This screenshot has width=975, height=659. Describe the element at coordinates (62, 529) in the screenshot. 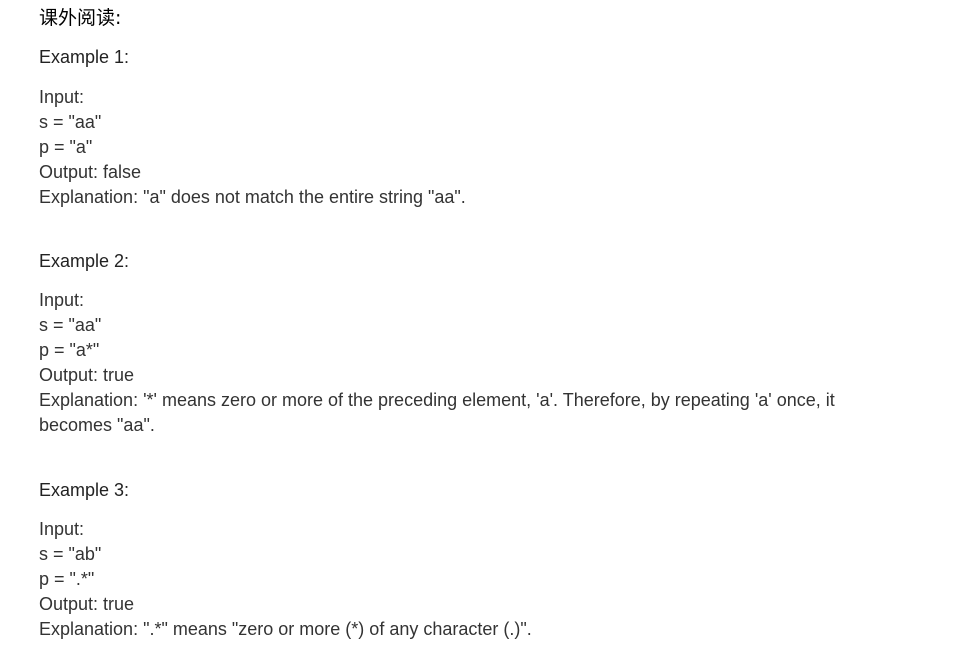

I see `example-3-input-label: Input:` at that location.